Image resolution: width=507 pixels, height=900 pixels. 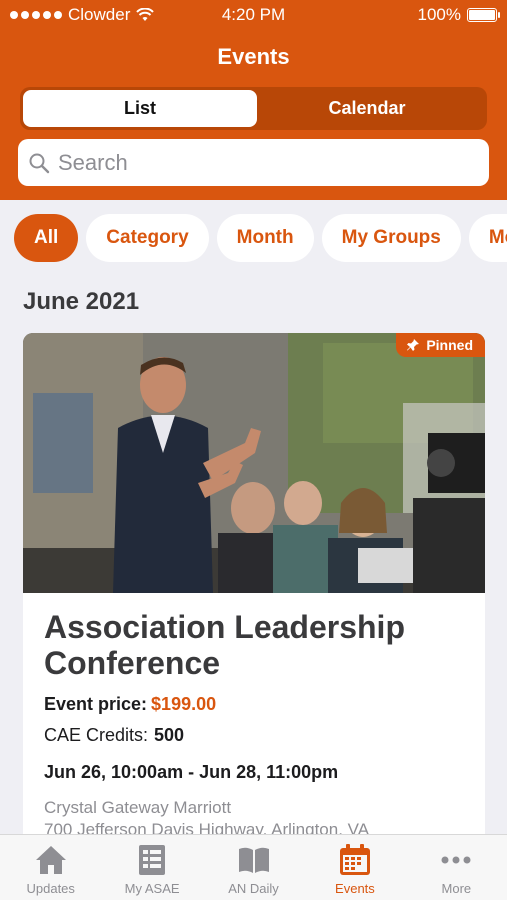 I want to click on tab-my-asae-label: My ASAE, so click(x=152, y=888).